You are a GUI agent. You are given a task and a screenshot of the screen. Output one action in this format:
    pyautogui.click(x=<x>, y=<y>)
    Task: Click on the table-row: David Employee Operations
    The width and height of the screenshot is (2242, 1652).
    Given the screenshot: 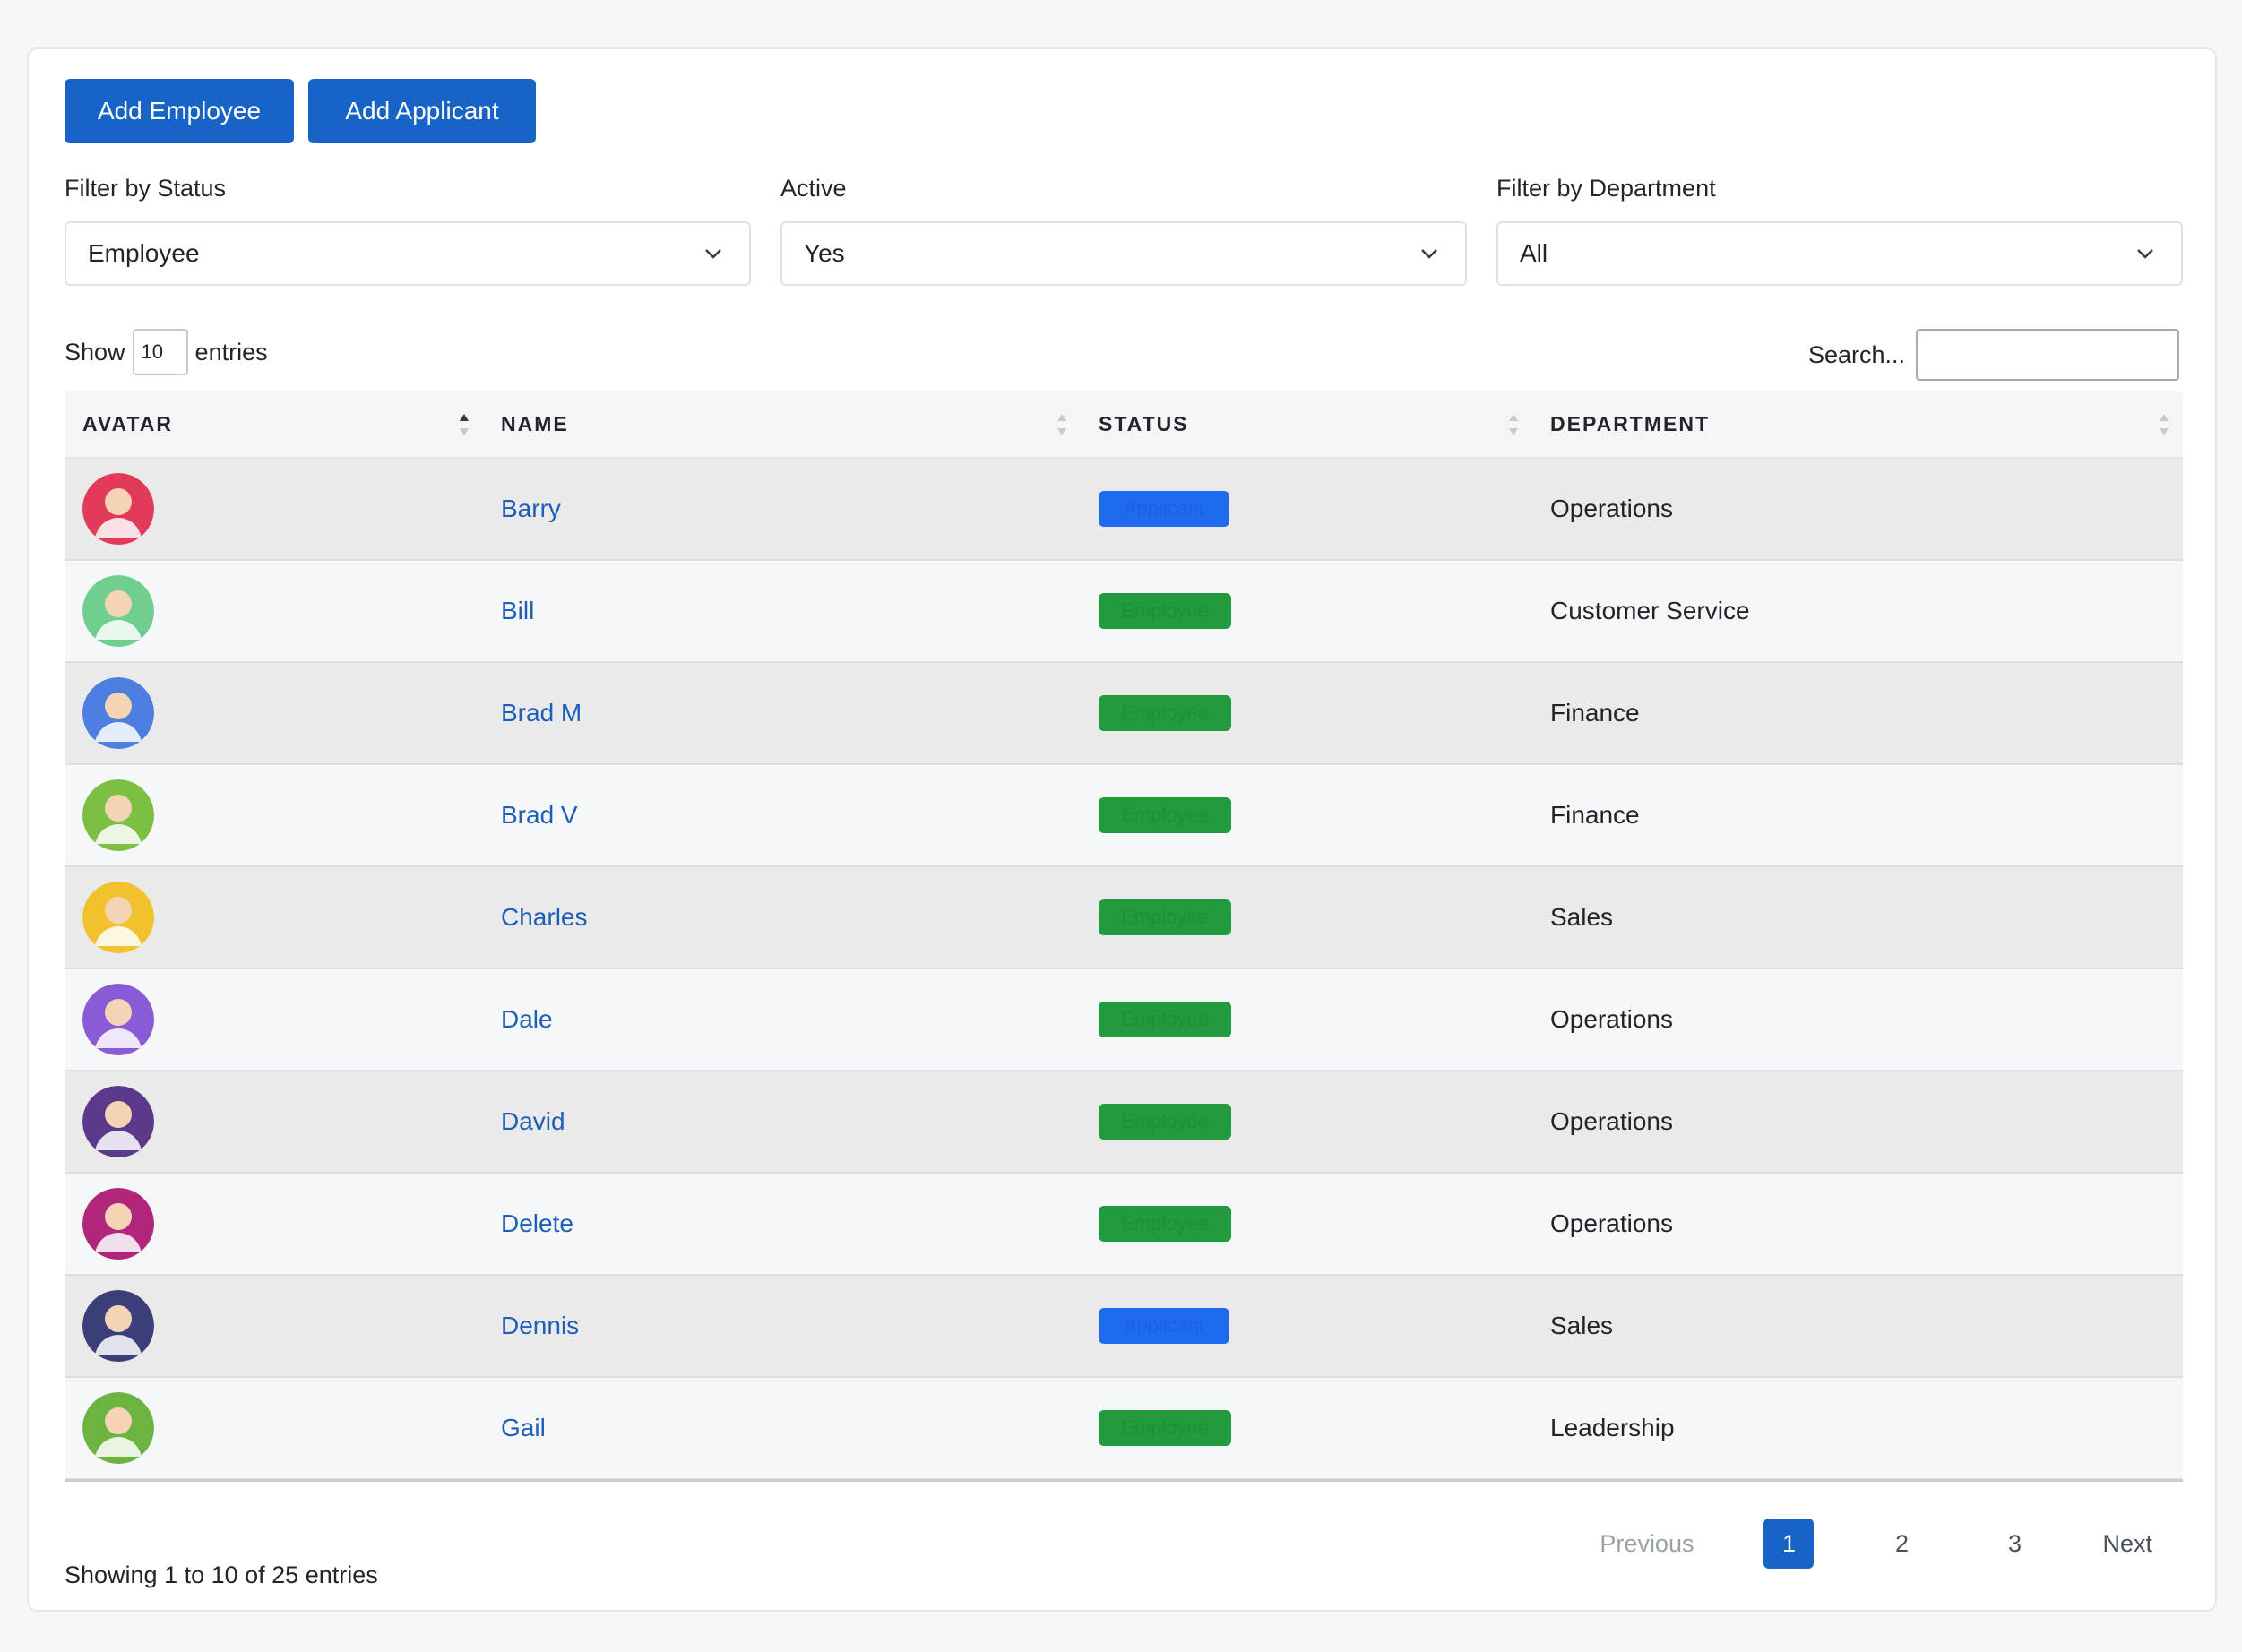 What is the action you would take?
    pyautogui.click(x=1124, y=1122)
    